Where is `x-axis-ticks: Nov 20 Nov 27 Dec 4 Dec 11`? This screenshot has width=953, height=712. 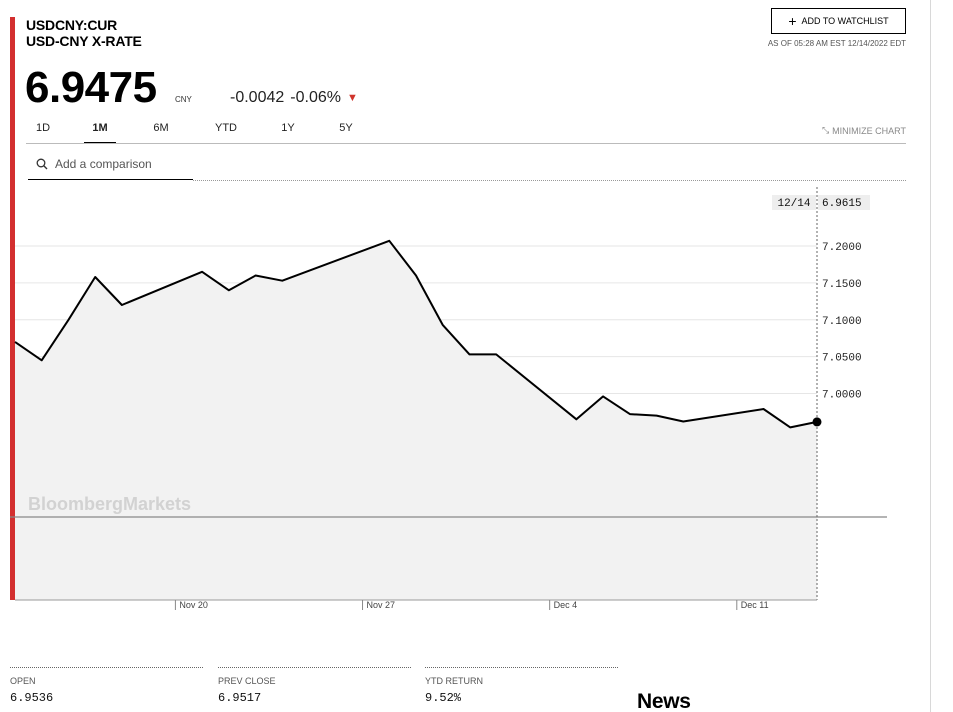 x-axis-ticks: Nov 20 Nov 27 Dec 4 Dec 11 is located at coordinates (471, 605).